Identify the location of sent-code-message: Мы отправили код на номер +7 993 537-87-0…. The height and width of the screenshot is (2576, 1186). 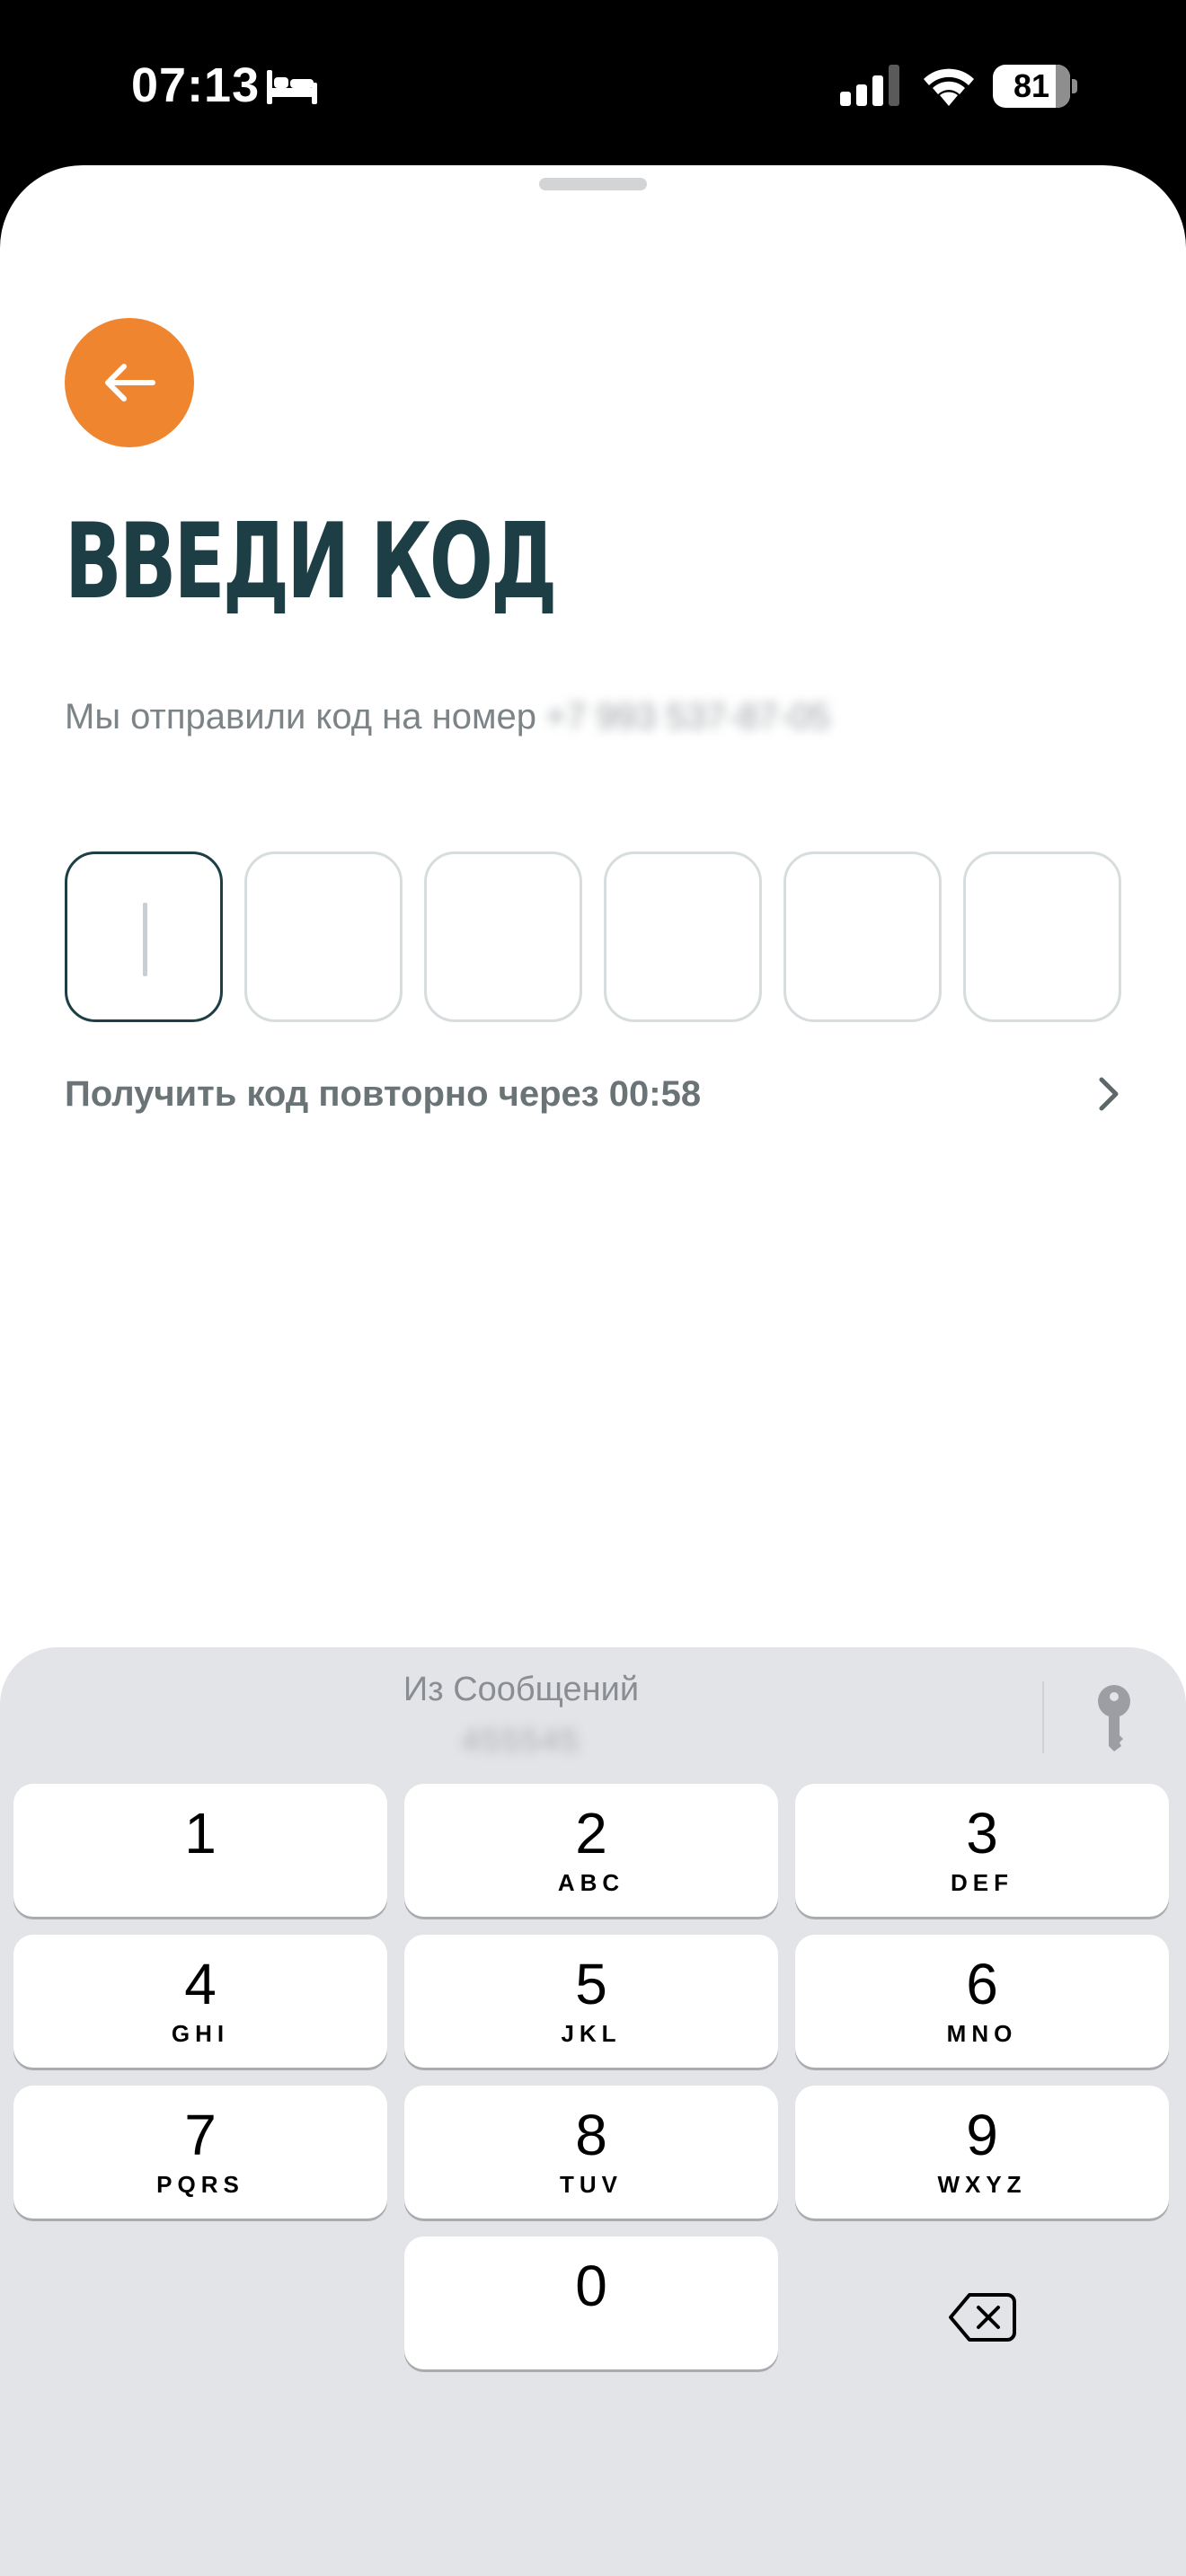
(447, 717).